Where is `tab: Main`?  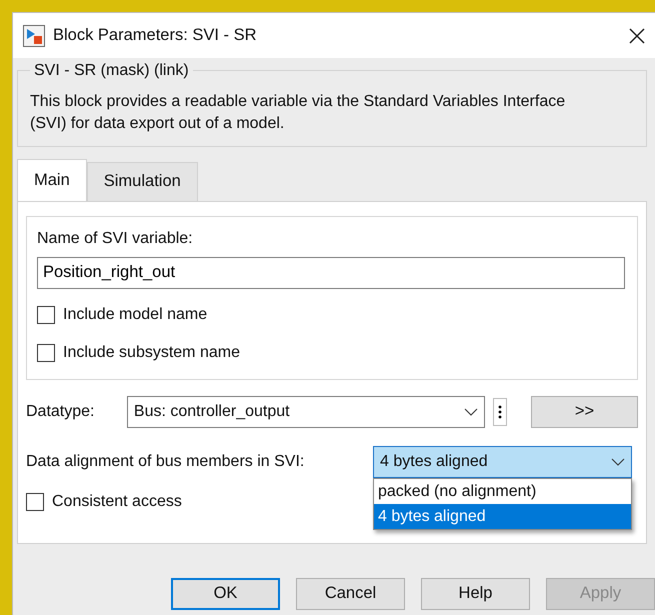
tab: Main is located at coordinates (52, 179).